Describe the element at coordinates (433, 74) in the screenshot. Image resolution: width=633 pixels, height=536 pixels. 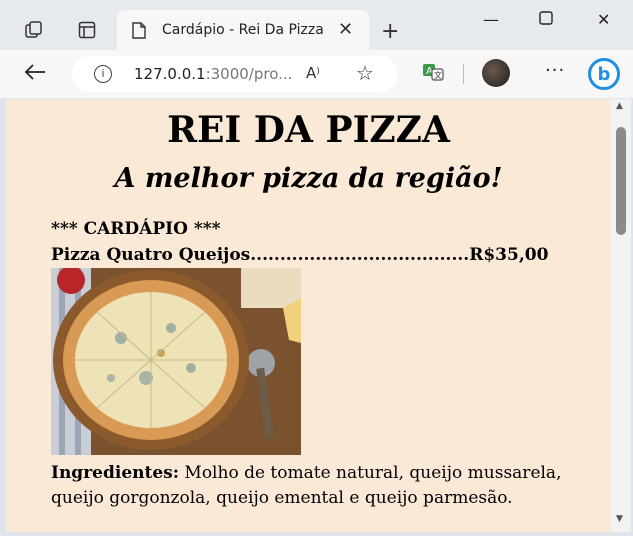
I see `translate-icon: A文` at that location.